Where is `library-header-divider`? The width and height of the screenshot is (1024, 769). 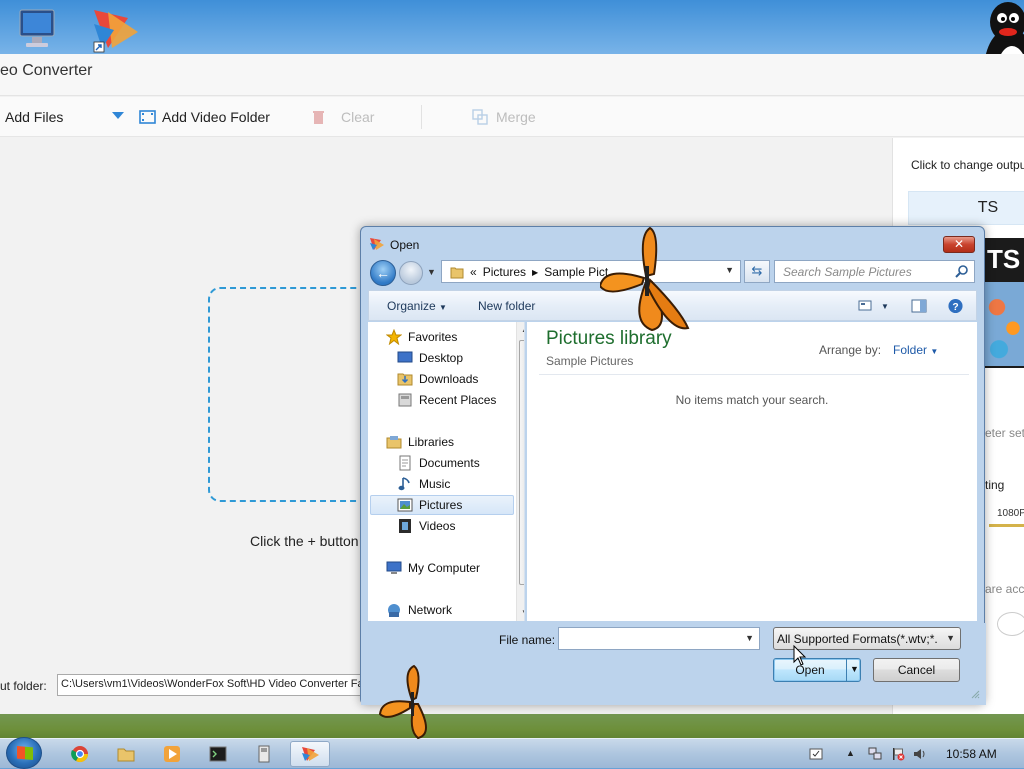 library-header-divider is located at coordinates (754, 374).